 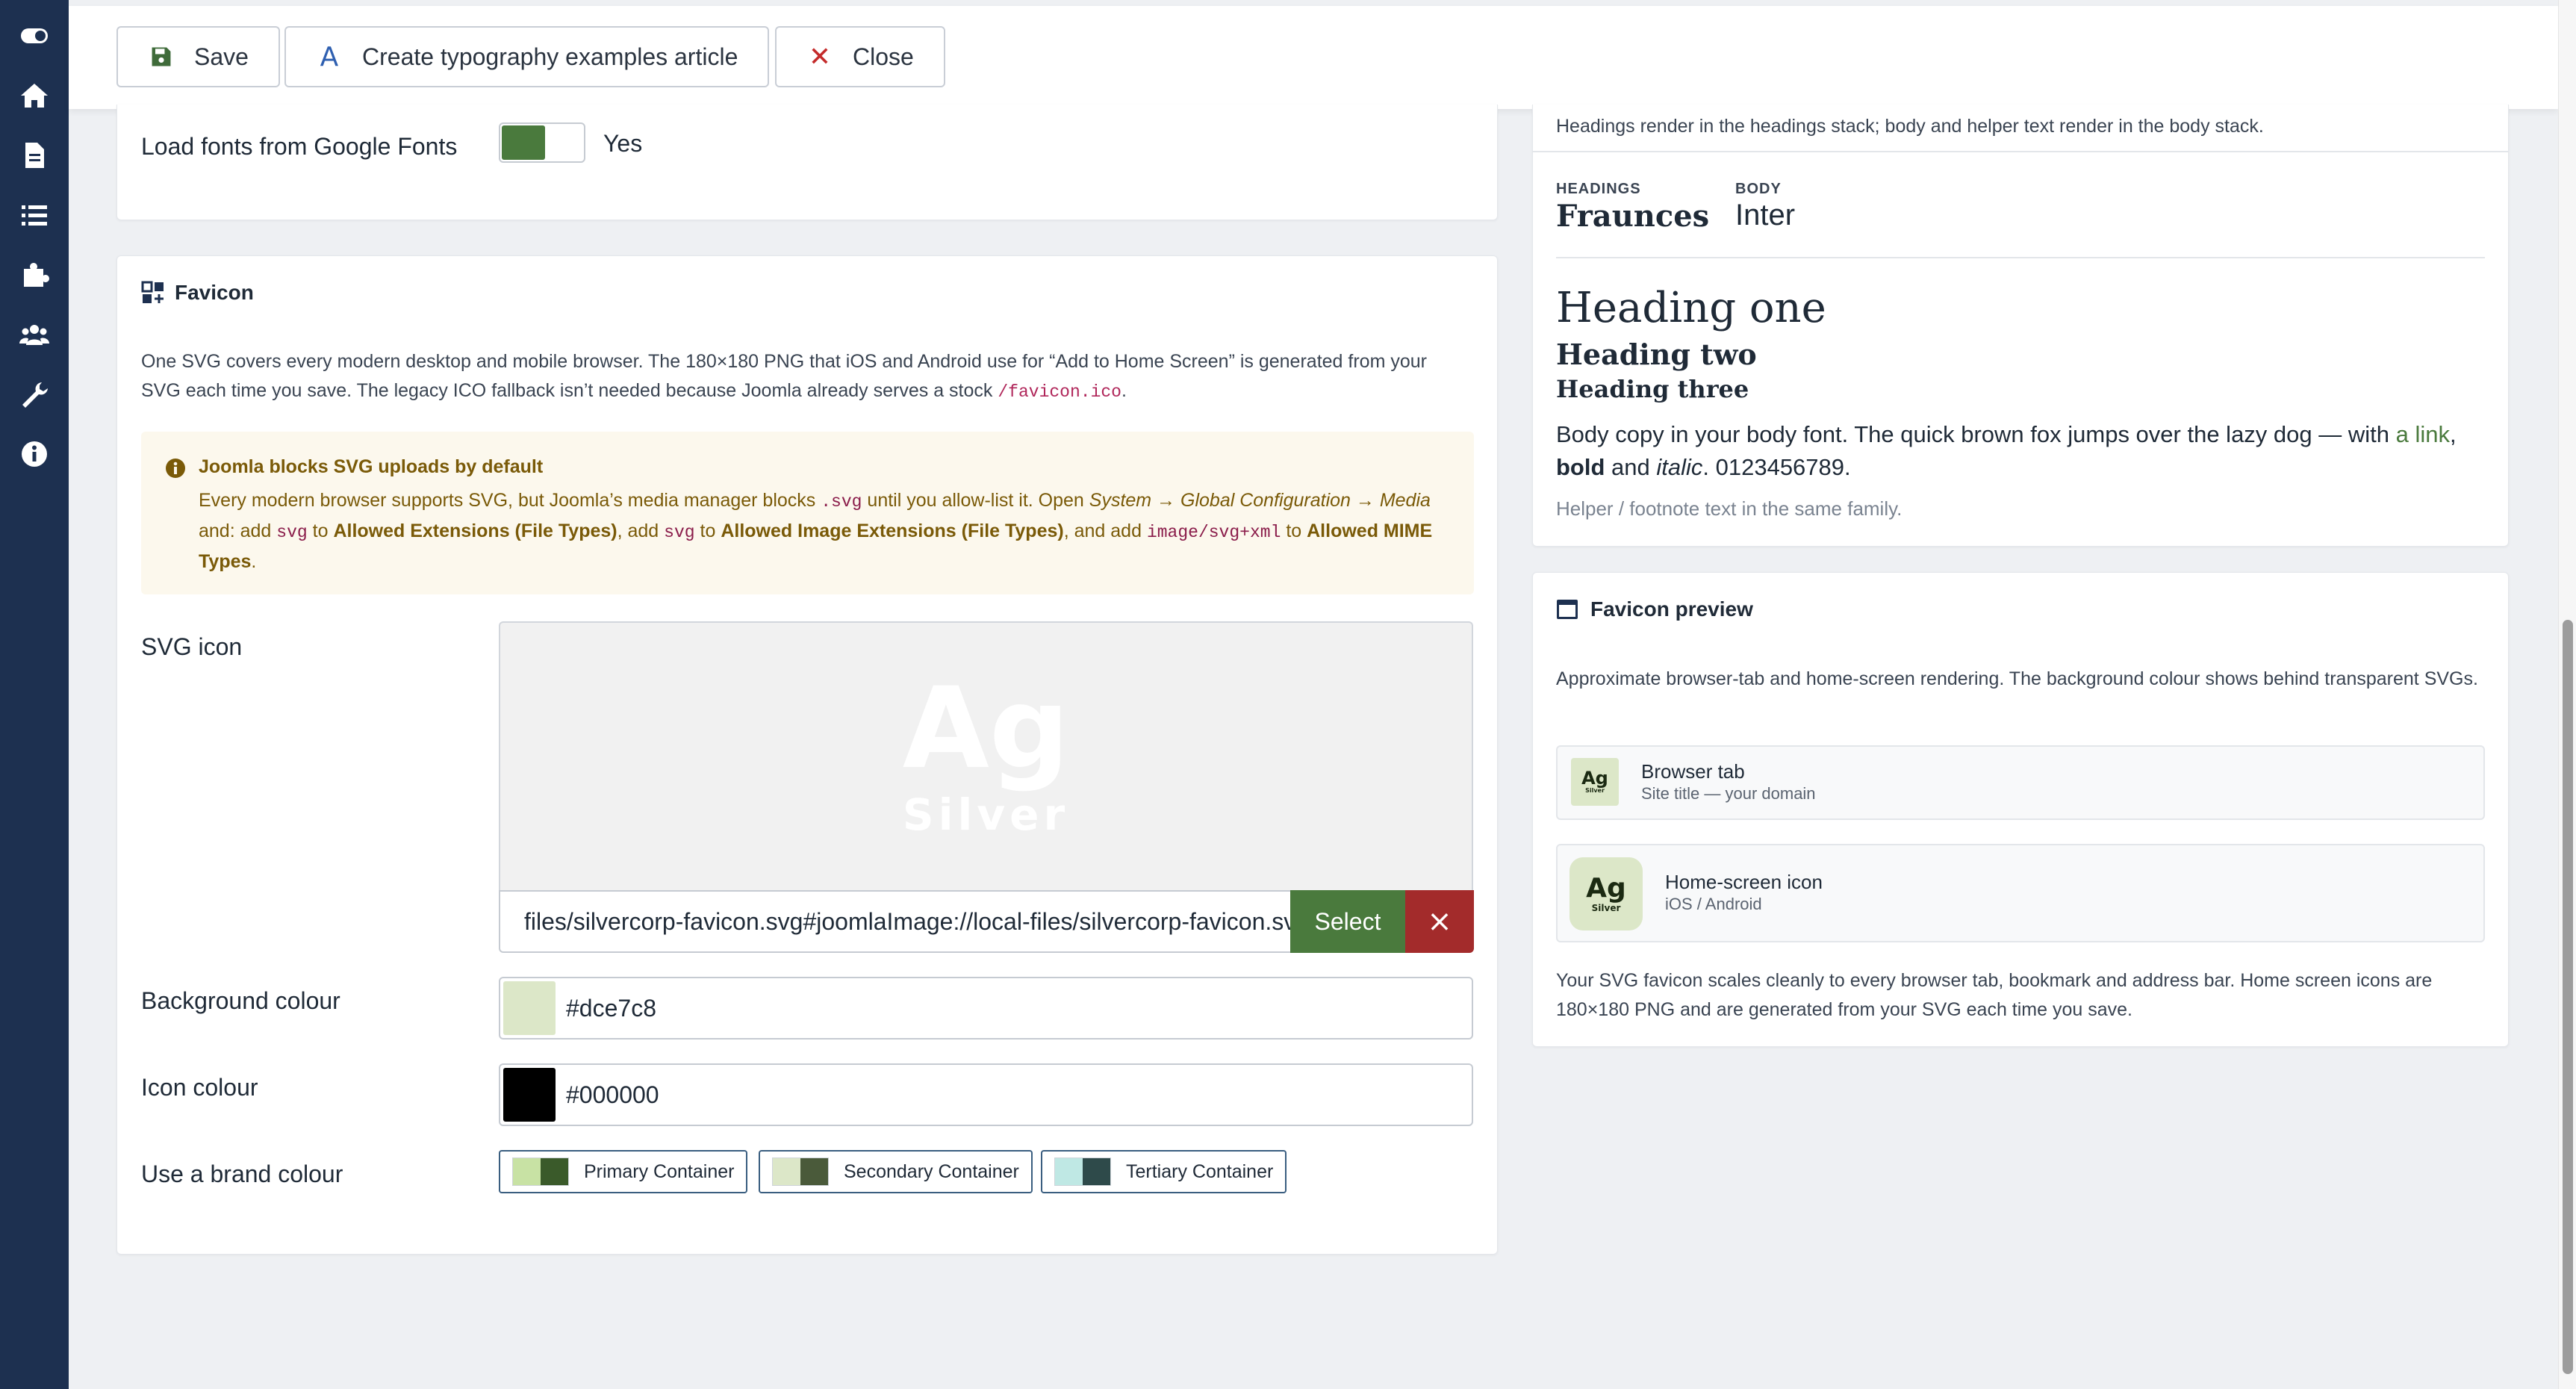 I want to click on scrollbar-thumb, so click(x=2568, y=997).